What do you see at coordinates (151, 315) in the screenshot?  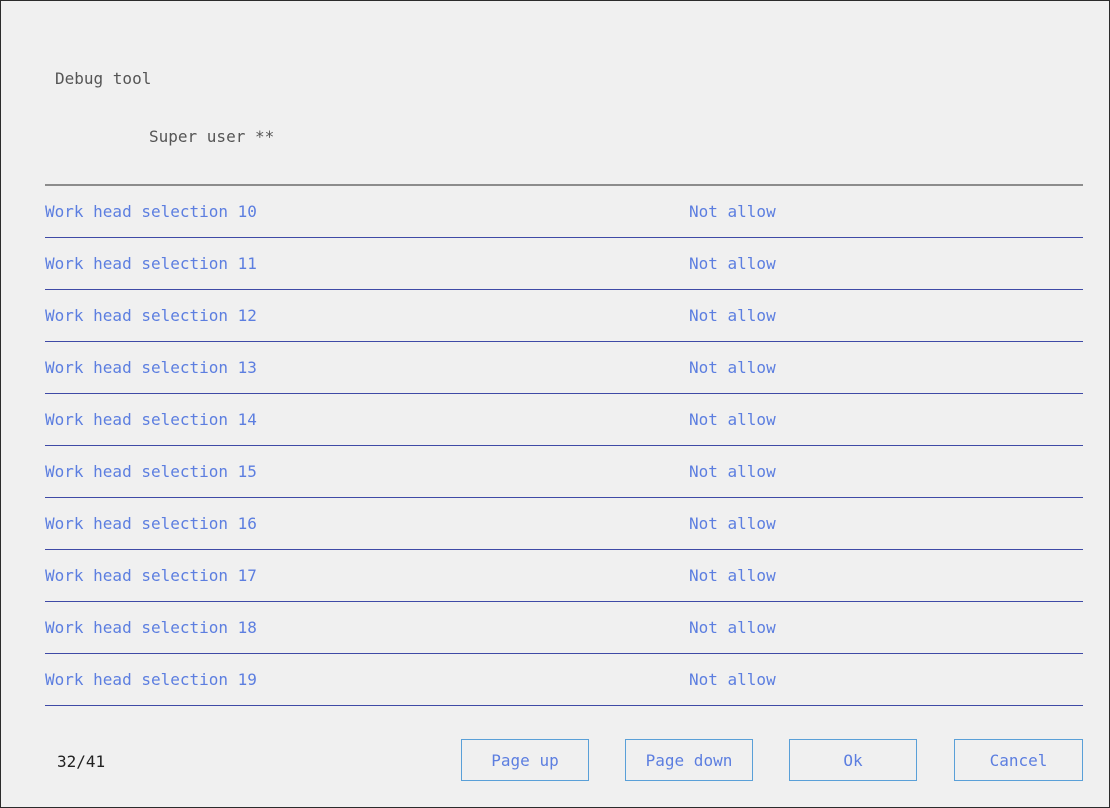 I see `list-item-label: Work head selection 12` at bounding box center [151, 315].